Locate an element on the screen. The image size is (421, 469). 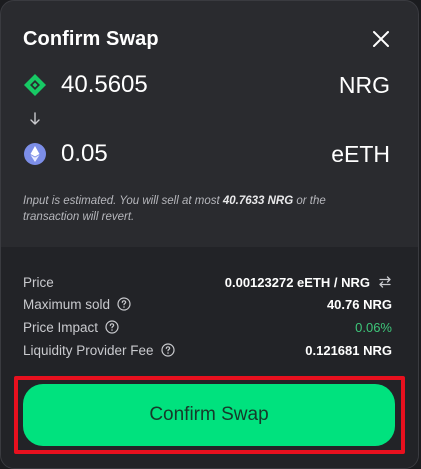
note-max-amount: 40.7633 NRG is located at coordinates (258, 201).